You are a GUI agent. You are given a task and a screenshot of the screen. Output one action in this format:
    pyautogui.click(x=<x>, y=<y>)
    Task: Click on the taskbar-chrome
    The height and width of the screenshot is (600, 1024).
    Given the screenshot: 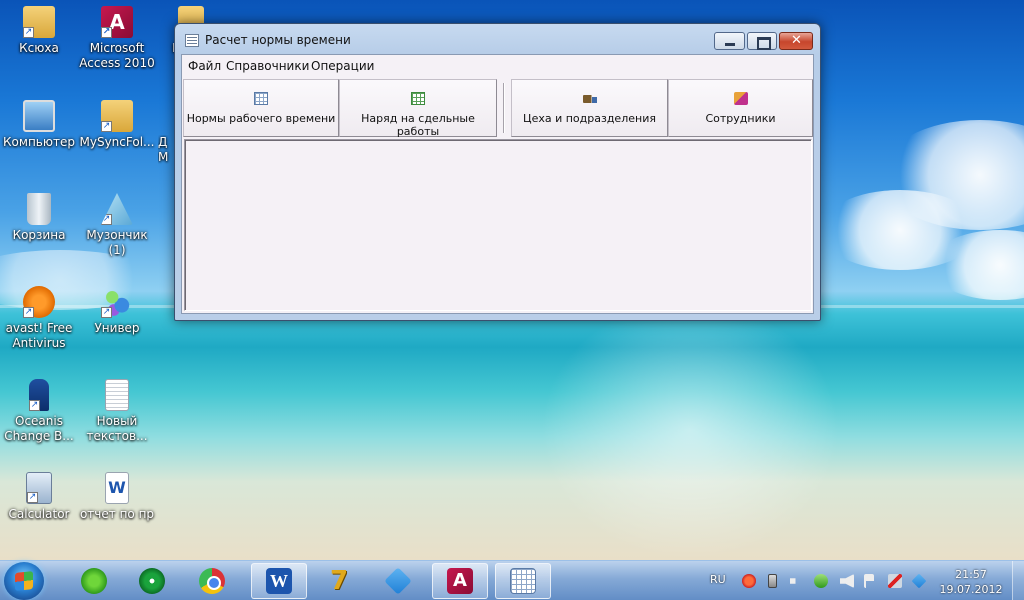 What is the action you would take?
    pyautogui.click(x=212, y=581)
    